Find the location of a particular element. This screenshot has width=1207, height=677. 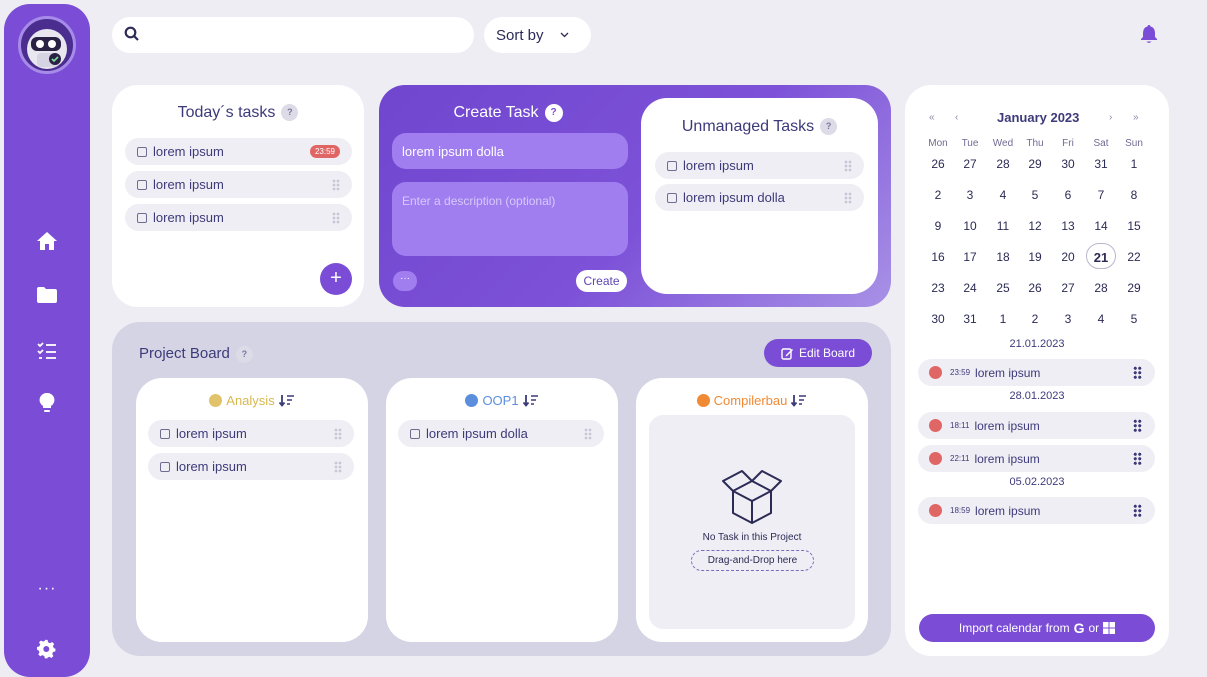

folder-icon is located at coordinates (47, 295).